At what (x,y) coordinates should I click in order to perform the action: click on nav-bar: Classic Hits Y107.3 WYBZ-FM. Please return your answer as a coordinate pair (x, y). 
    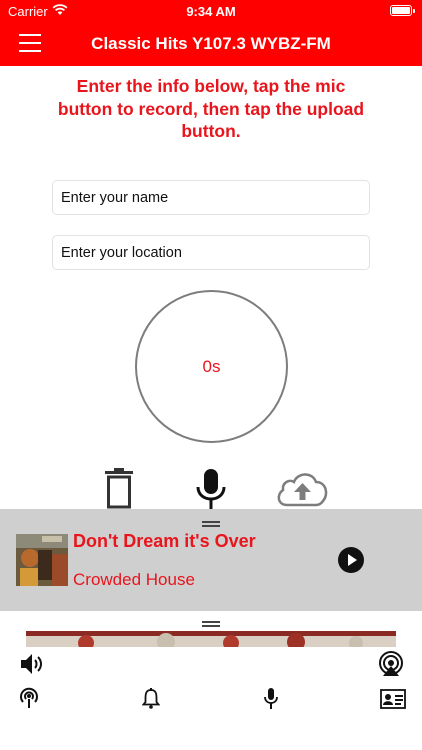
    Looking at the image, I should click on (211, 44).